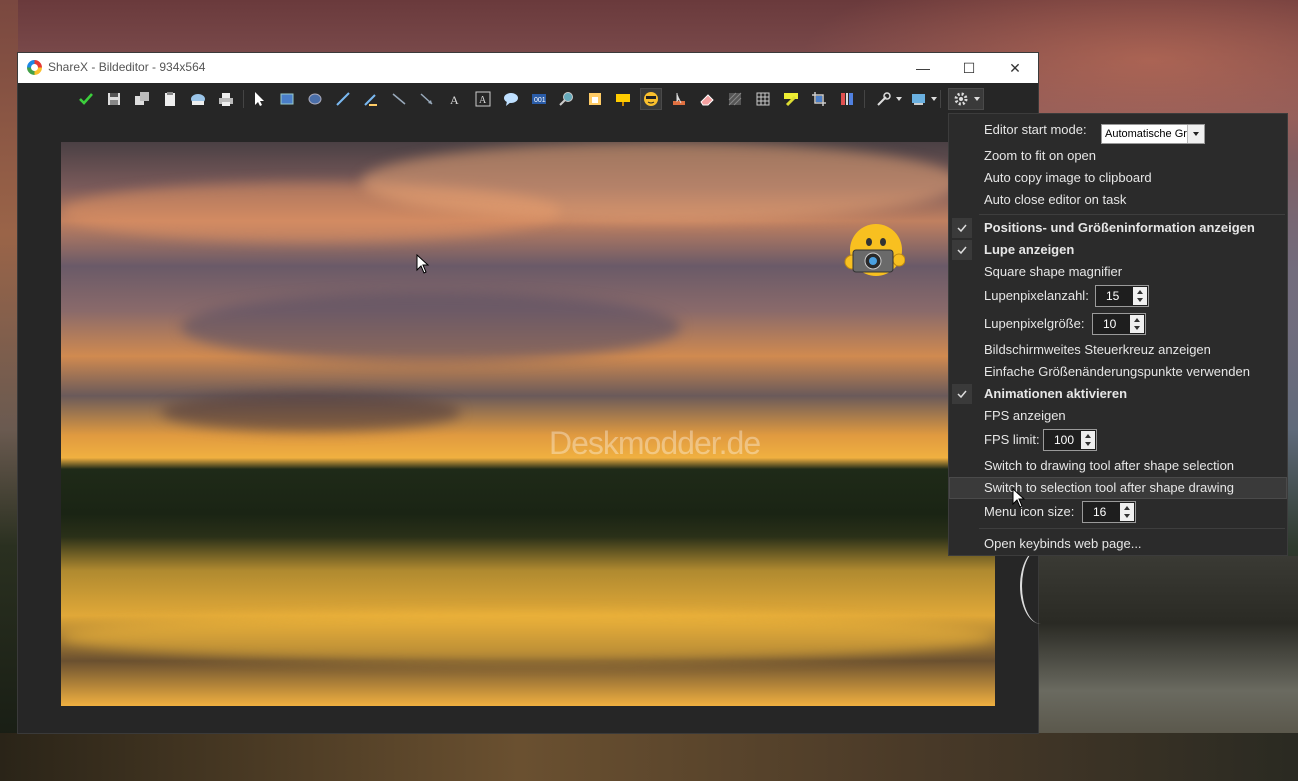  I want to click on menu-item-show-magnifier: Lupe anzeigen, so click(1118, 250).